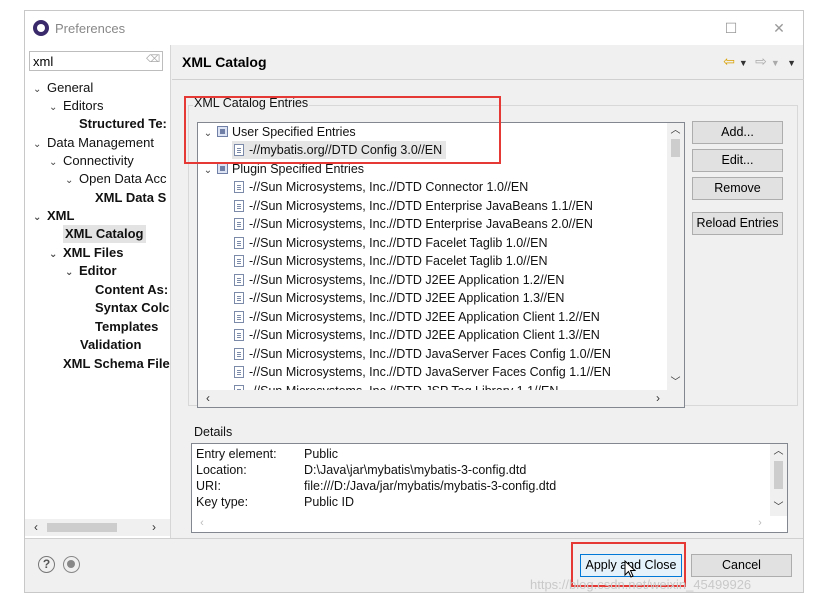  What do you see at coordinates (213, 432) in the screenshot?
I see `details-label: Details` at bounding box center [213, 432].